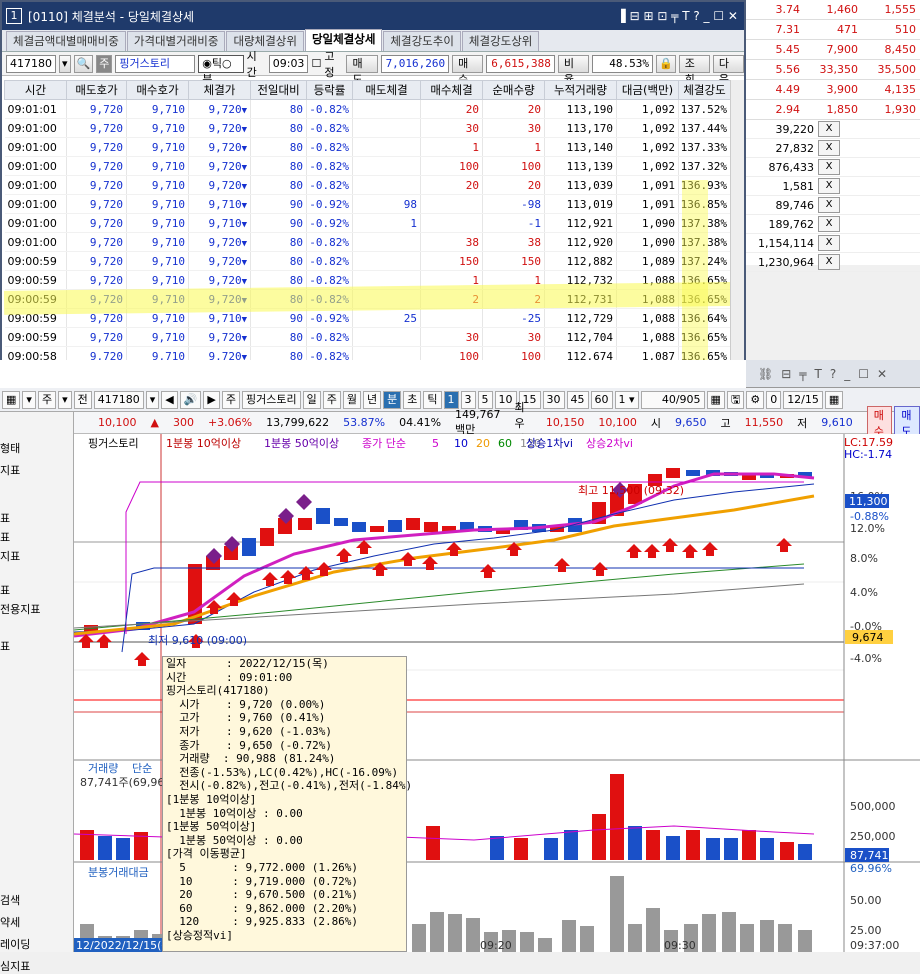  Describe the element at coordinates (157, 90) in the screenshot. I see `column-header: 매수호가` at that location.